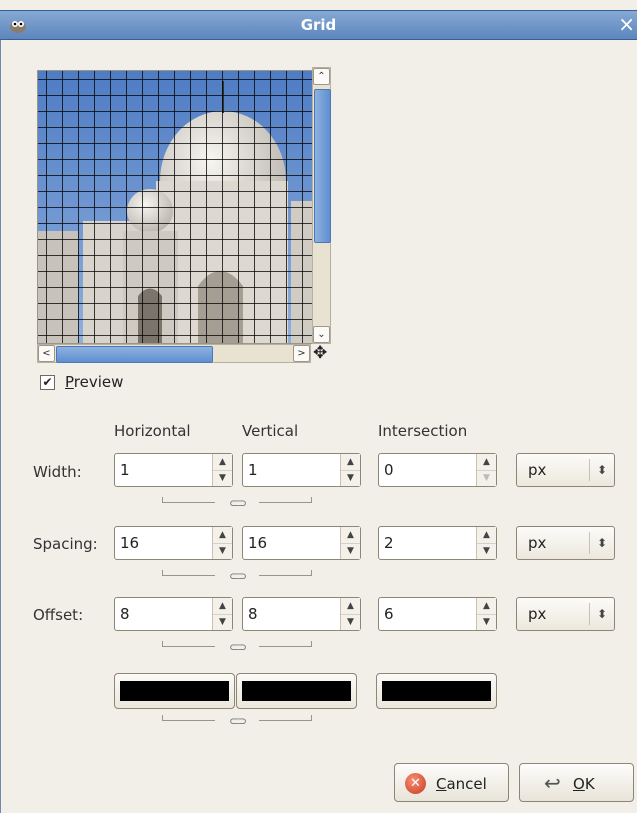  I want to click on preview-checkbox: ✔, so click(47, 382).